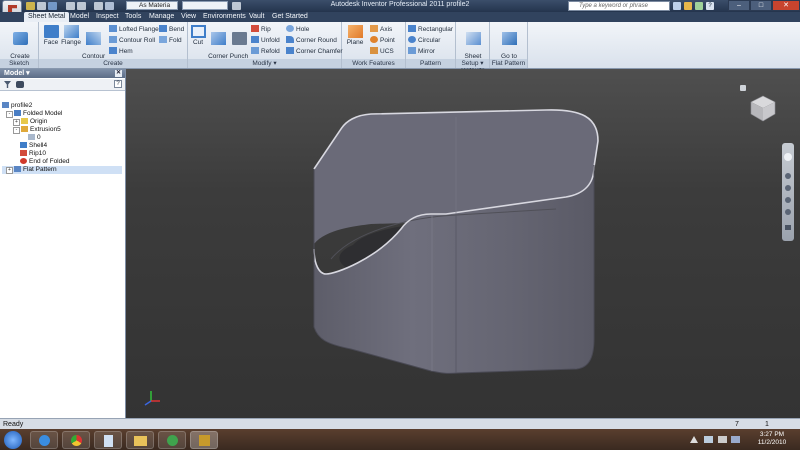  What do you see at coordinates (788, 200) in the screenshot?
I see `orbit-icon` at bounding box center [788, 200].